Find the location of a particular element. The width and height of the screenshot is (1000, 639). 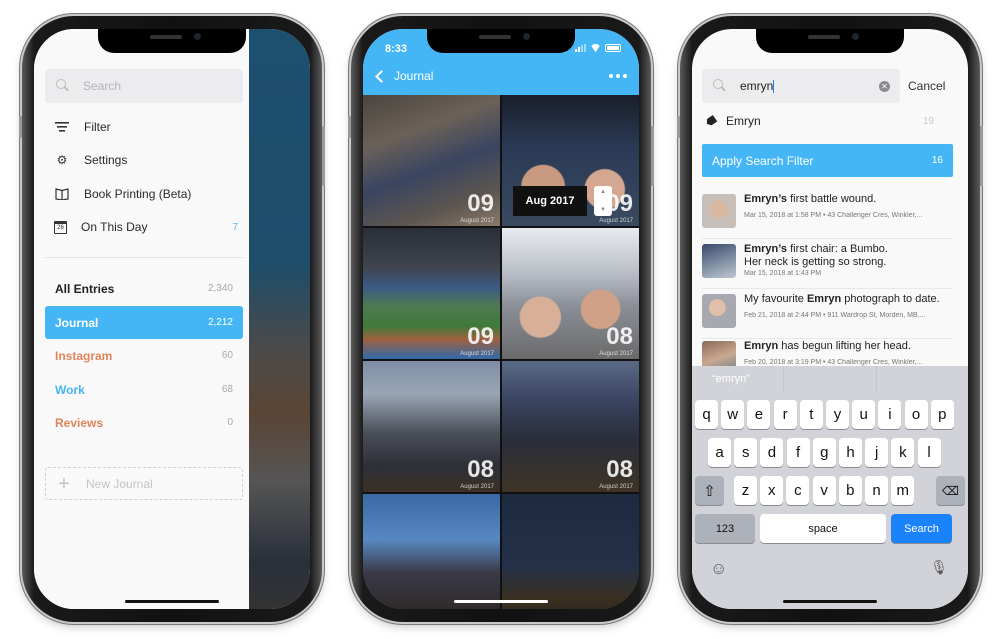

plus-icon: + is located at coordinates (64, 483).